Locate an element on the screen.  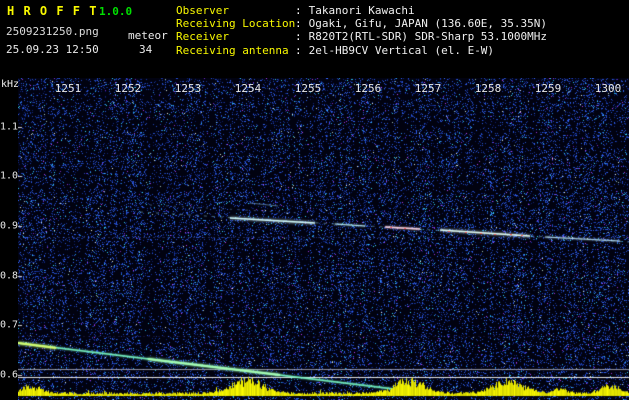
freq-tick-label: 0.9 is located at coordinates (9, 226).